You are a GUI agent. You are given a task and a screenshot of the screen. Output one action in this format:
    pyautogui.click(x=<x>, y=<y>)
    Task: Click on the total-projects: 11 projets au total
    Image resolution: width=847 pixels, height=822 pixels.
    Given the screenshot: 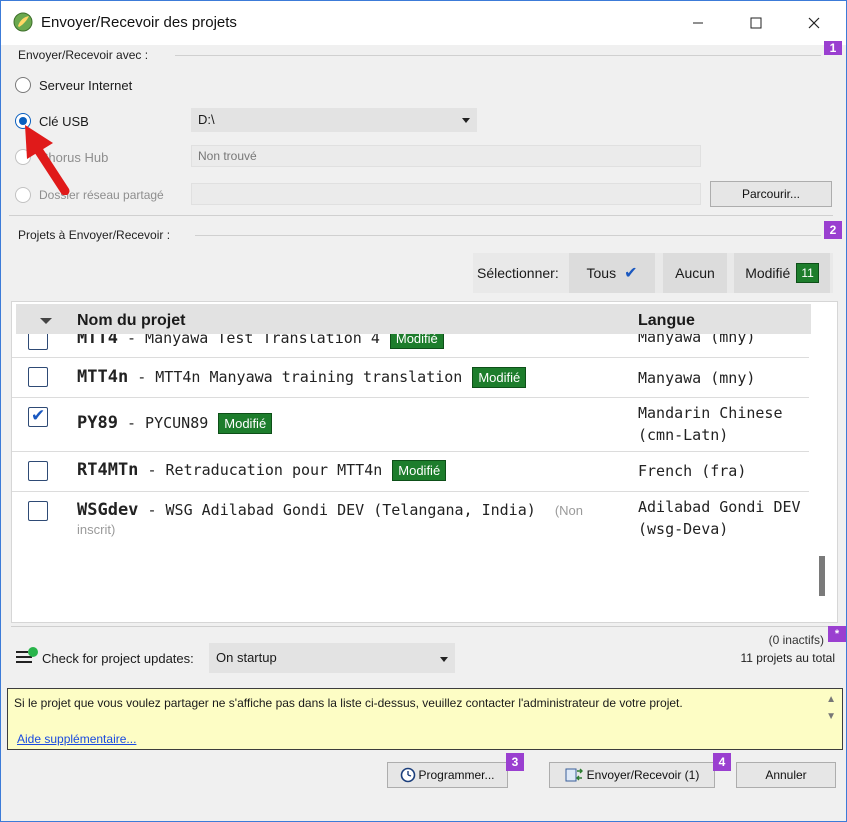 What is the action you would take?
    pyautogui.click(x=787, y=658)
    